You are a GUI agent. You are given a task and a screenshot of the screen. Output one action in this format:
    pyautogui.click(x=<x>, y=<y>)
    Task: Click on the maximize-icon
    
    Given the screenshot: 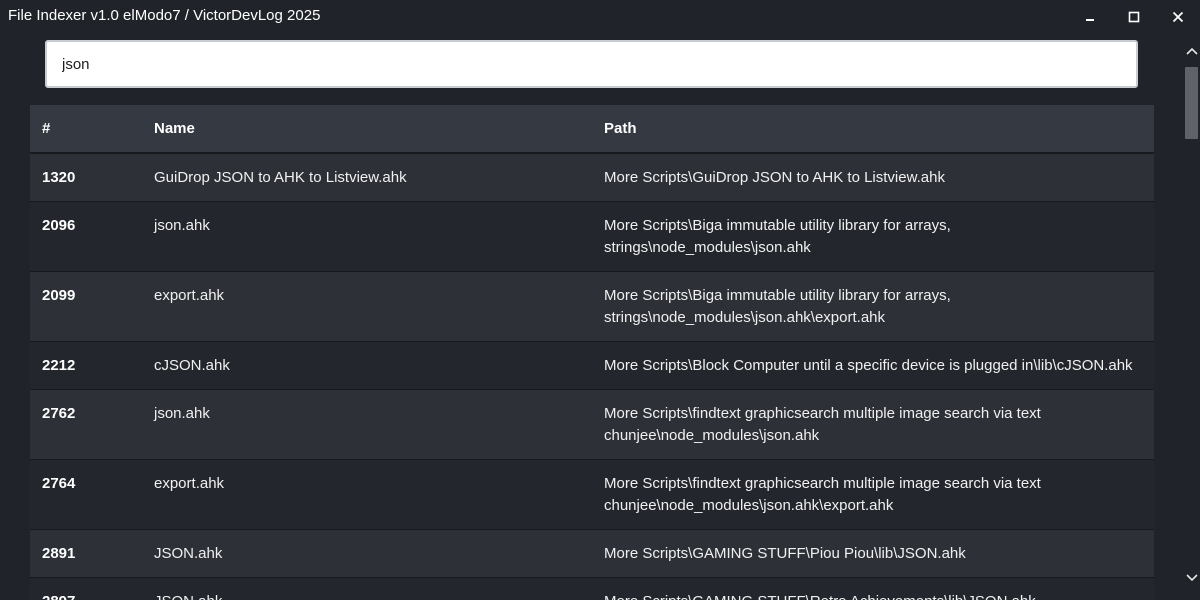 What is the action you would take?
    pyautogui.click(x=1134, y=17)
    